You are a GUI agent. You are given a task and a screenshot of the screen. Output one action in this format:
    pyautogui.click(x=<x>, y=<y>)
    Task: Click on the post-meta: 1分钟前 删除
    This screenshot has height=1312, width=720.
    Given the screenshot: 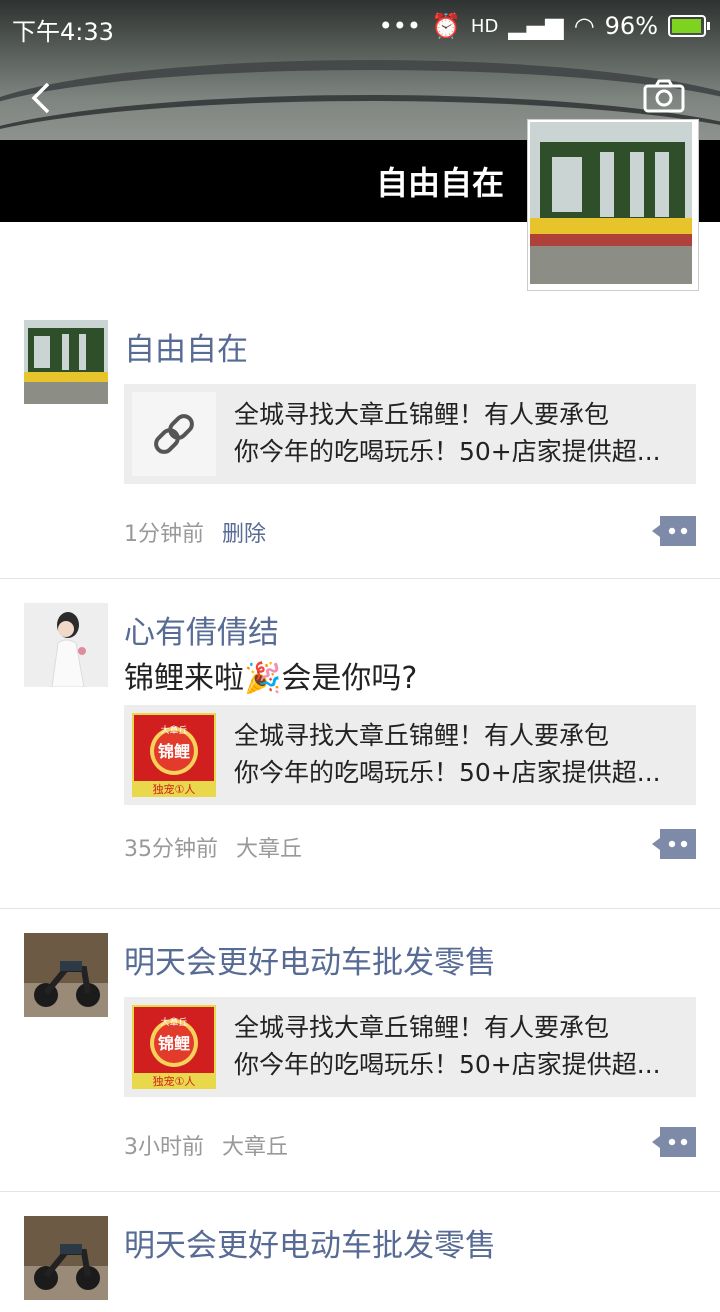 What is the action you would take?
    pyautogui.click(x=195, y=532)
    